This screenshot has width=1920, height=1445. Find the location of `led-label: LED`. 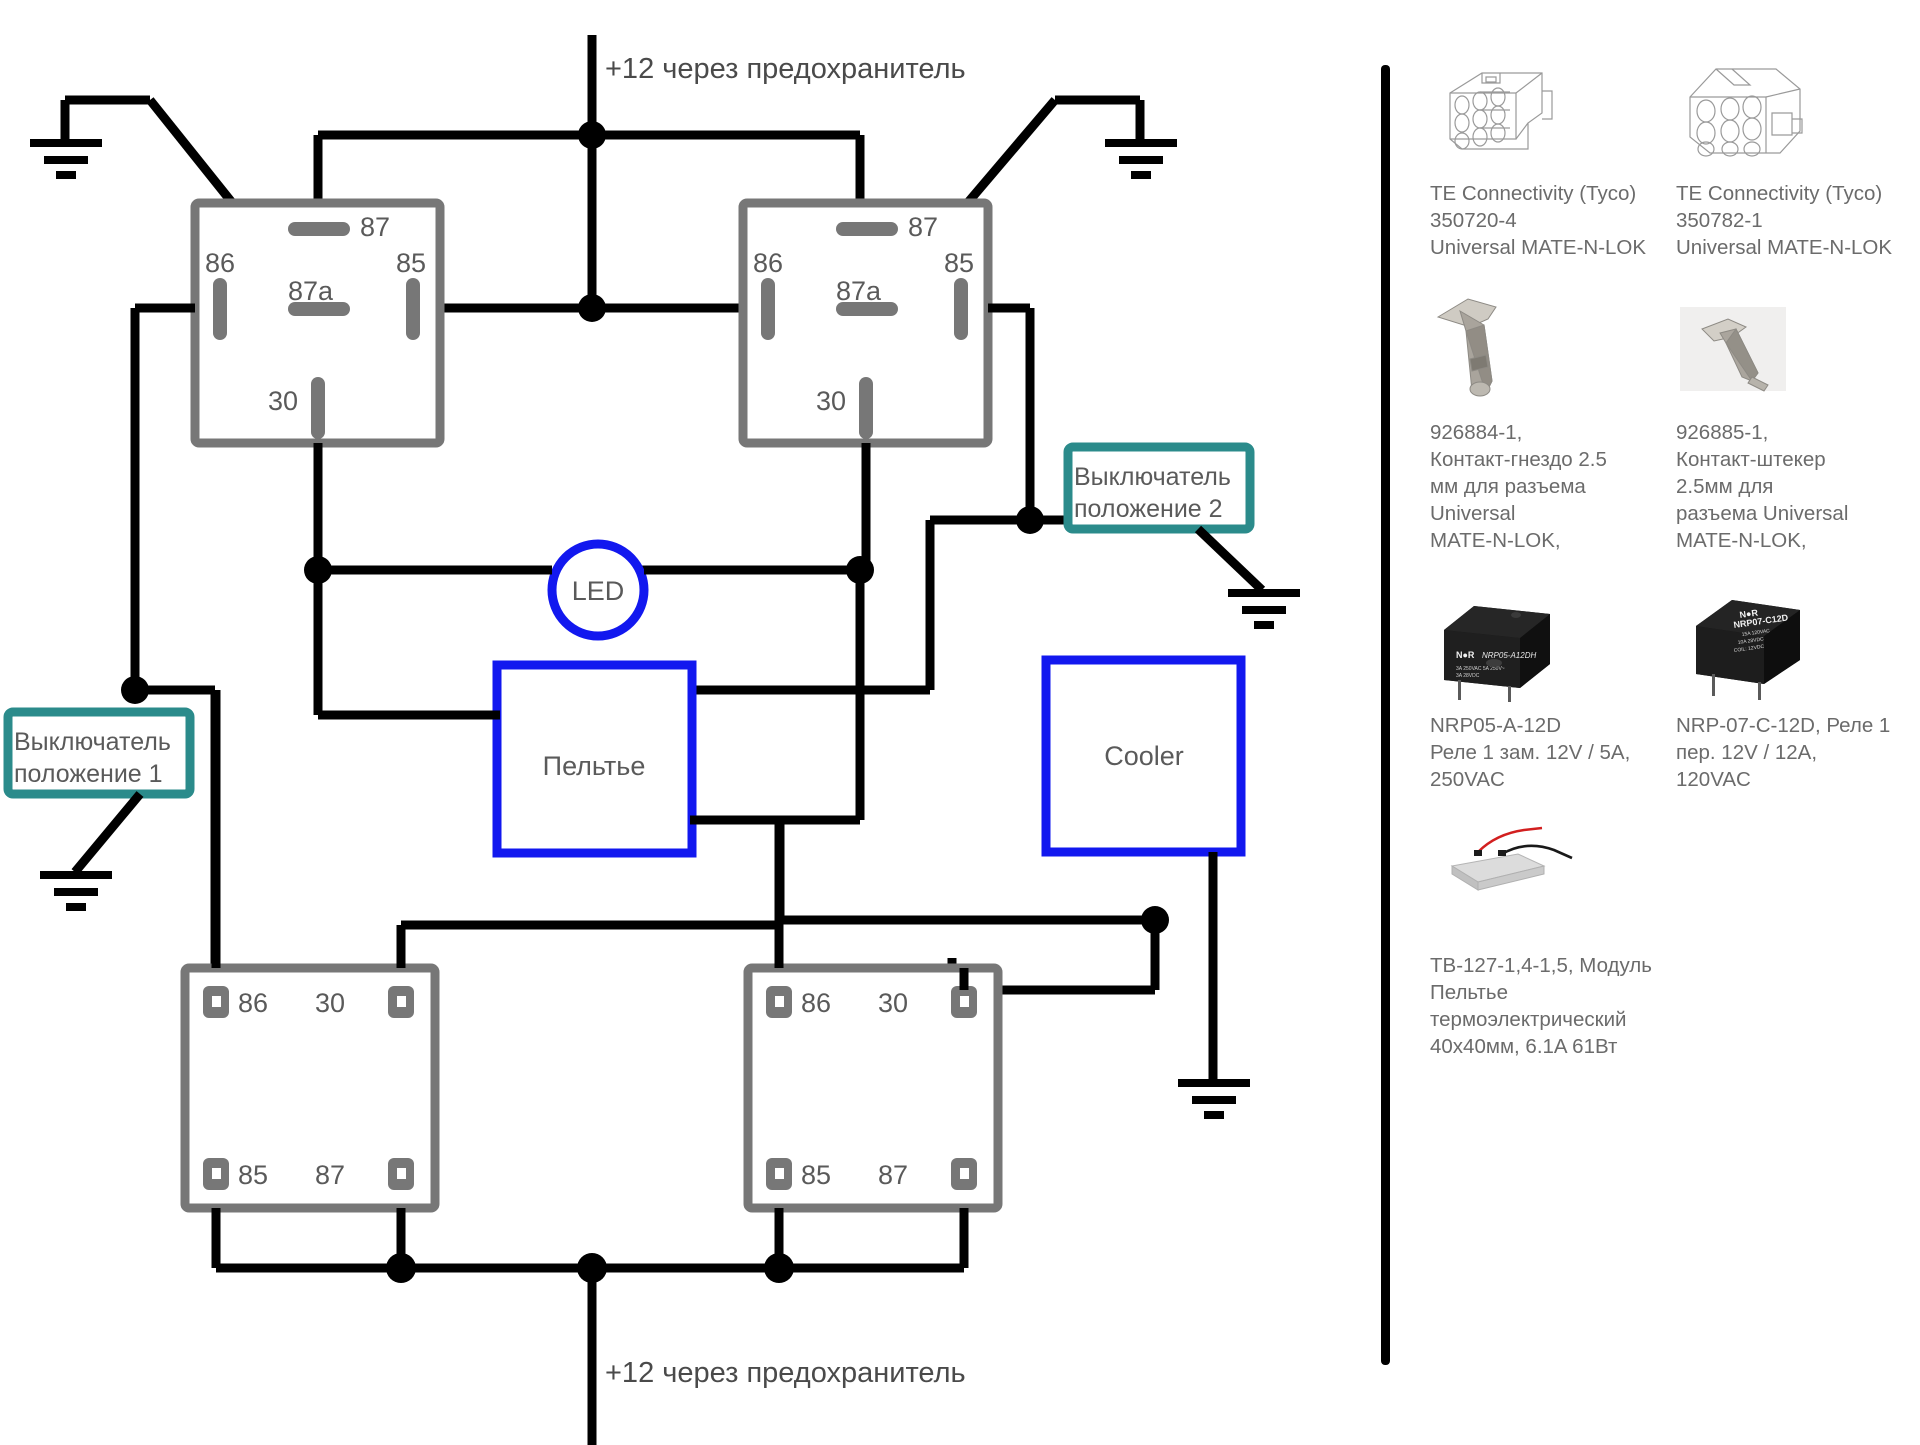

led-label: LED is located at coordinates (598, 591).